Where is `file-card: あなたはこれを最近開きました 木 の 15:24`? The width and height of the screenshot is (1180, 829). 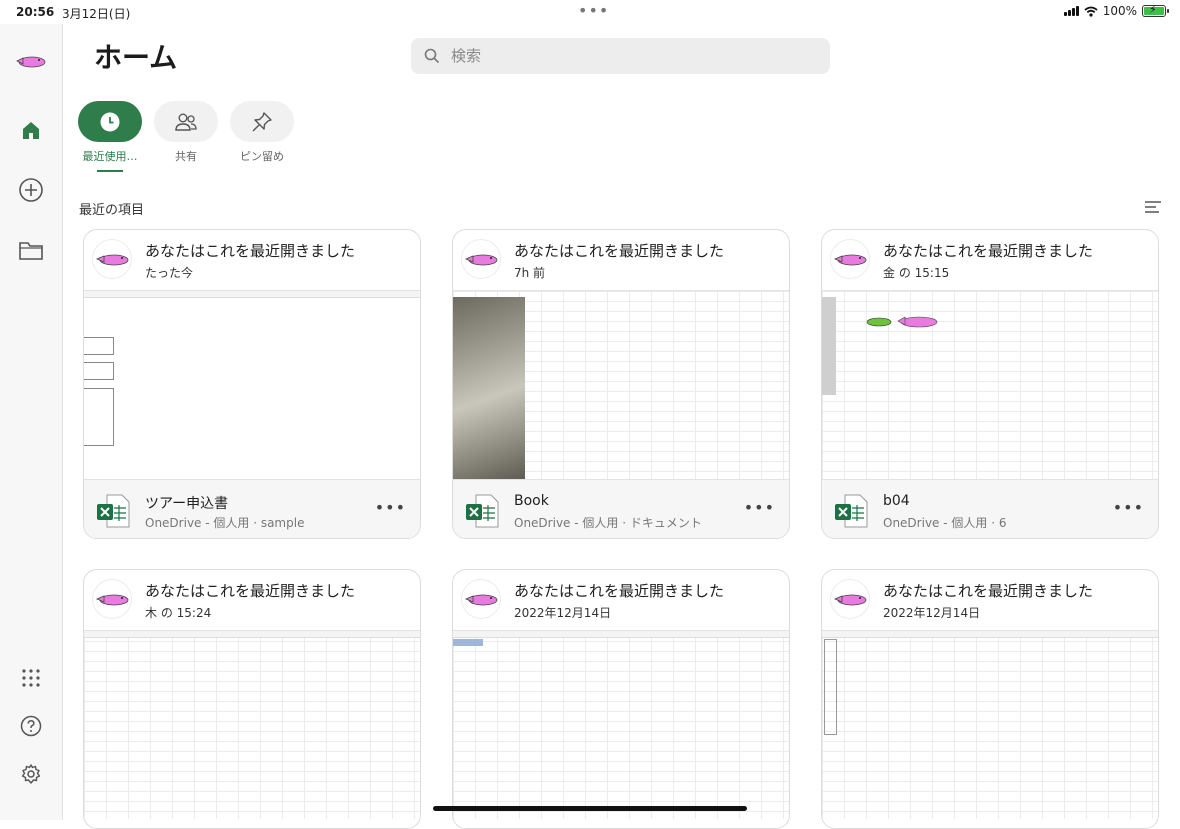
file-card: あなたはこれを最近開きました 木 の 15:24 is located at coordinates (252, 699).